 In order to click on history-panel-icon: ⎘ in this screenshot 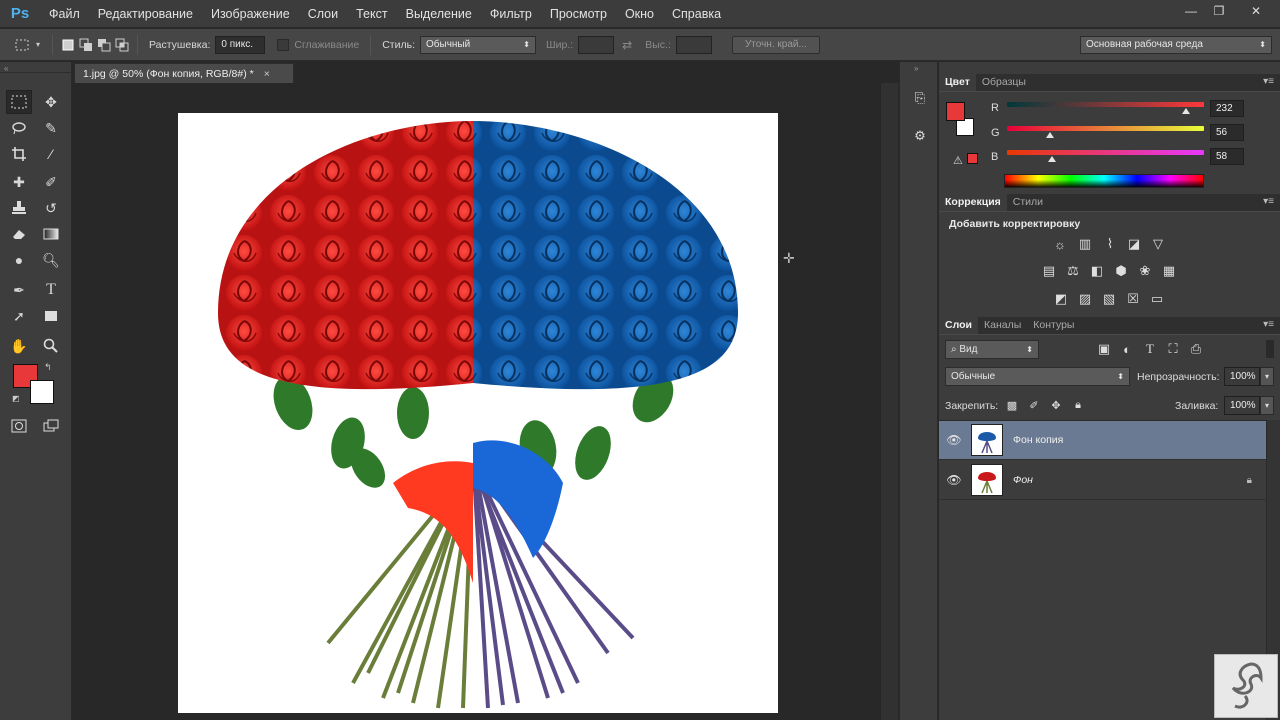, I will do `click(920, 98)`.